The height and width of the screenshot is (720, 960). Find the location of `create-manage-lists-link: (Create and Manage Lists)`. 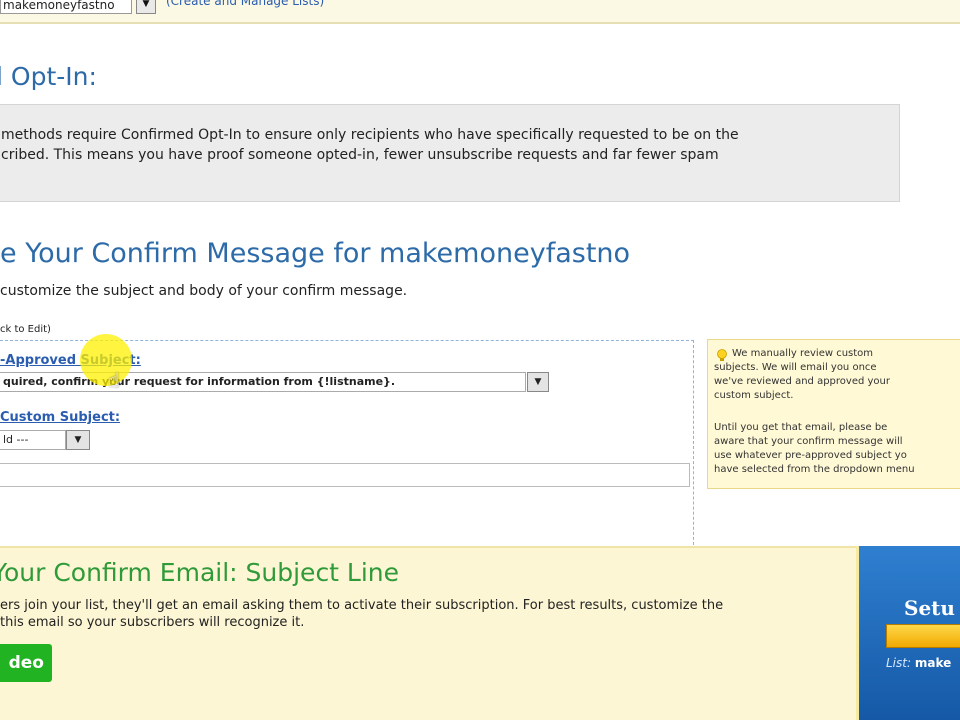

create-manage-lists-link: (Create and Manage Lists) is located at coordinates (245, 4).